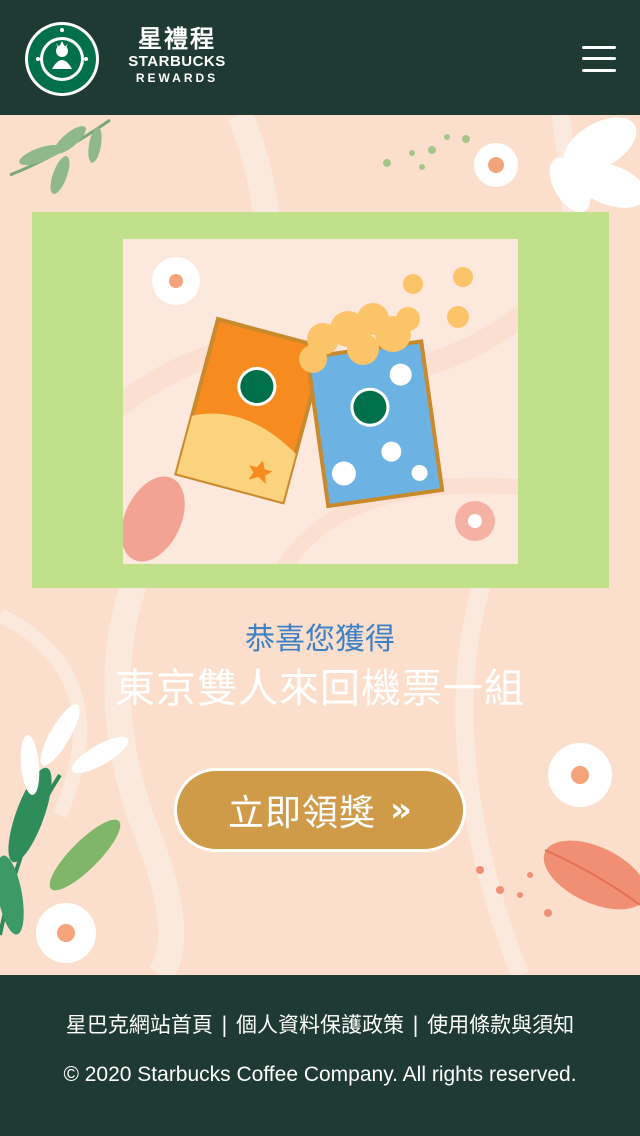 The image size is (640, 1136). I want to click on brand-title: 星禮程, so click(177, 39).